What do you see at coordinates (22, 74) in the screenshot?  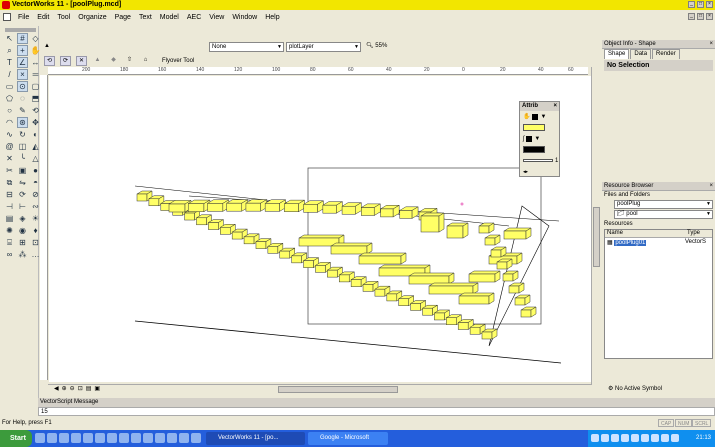 I see `snap-intersect-icon: ×` at bounding box center [22, 74].